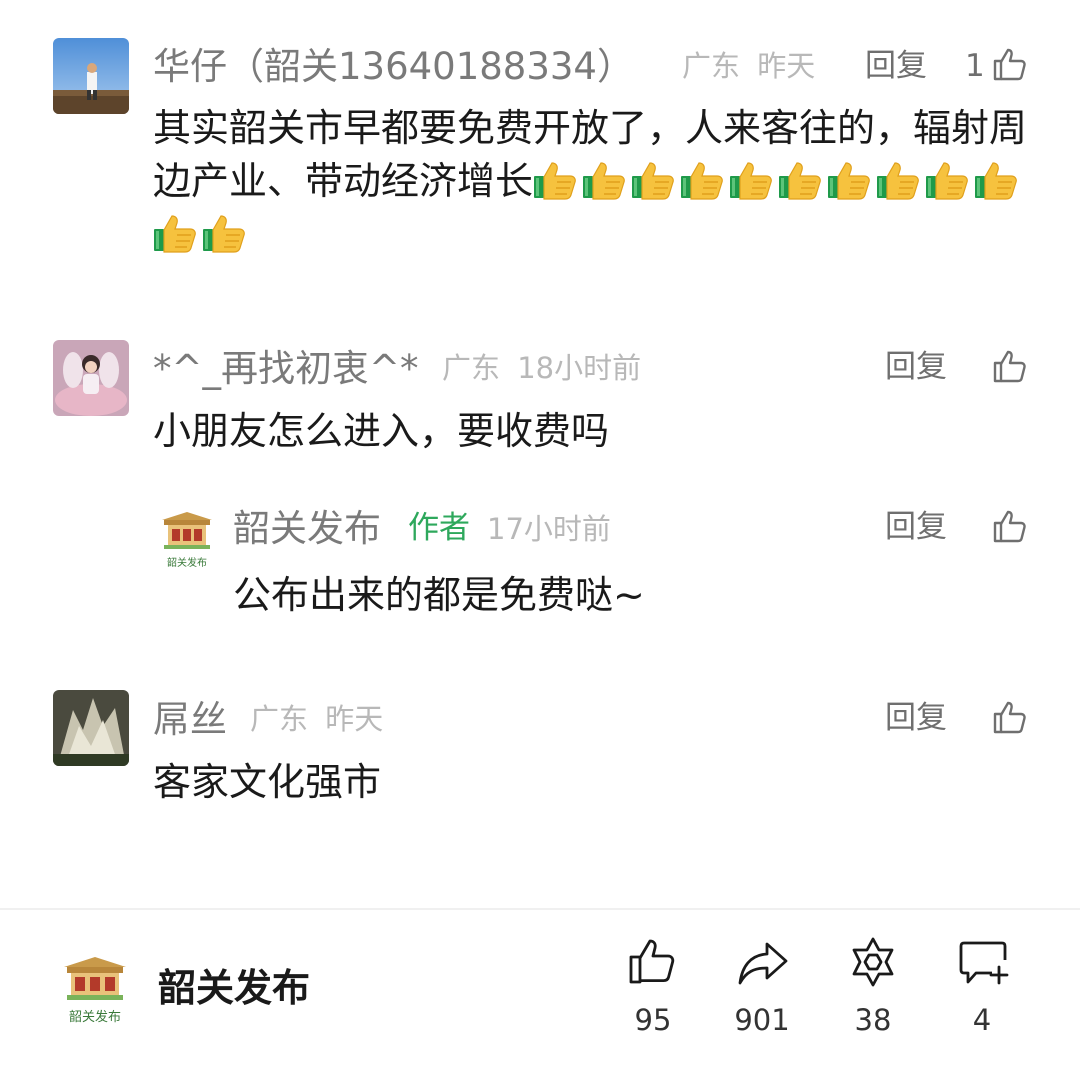  I want to click on favorite-button, so click(873, 964).